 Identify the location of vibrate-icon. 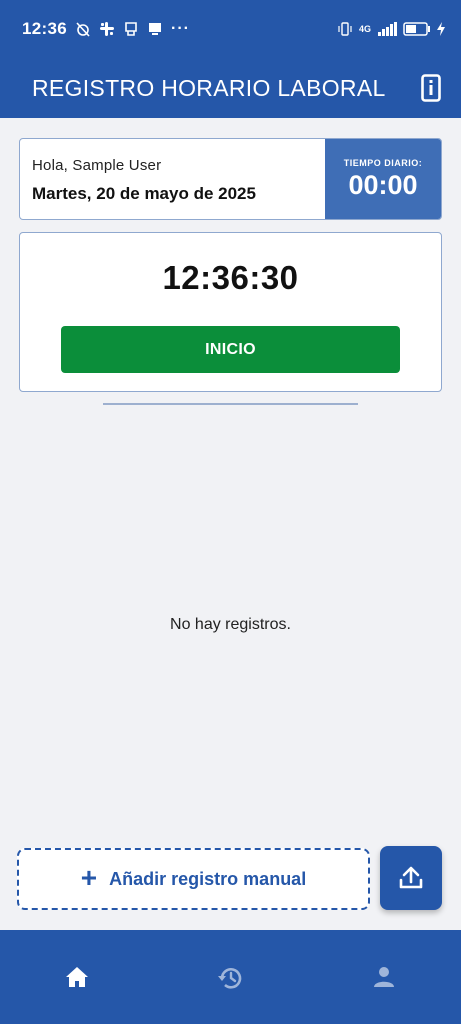
(345, 29).